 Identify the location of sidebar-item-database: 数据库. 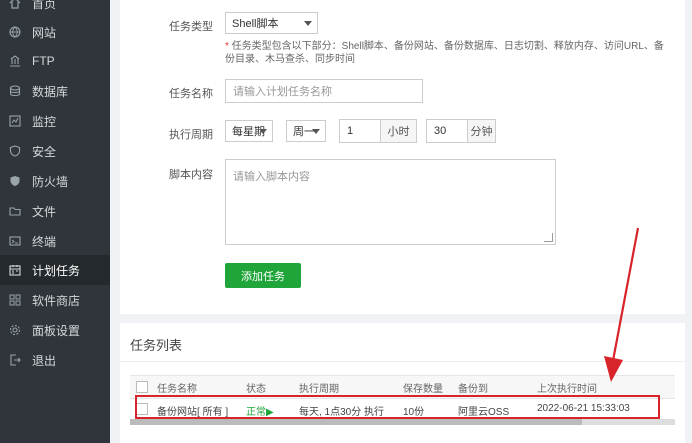
(55, 91).